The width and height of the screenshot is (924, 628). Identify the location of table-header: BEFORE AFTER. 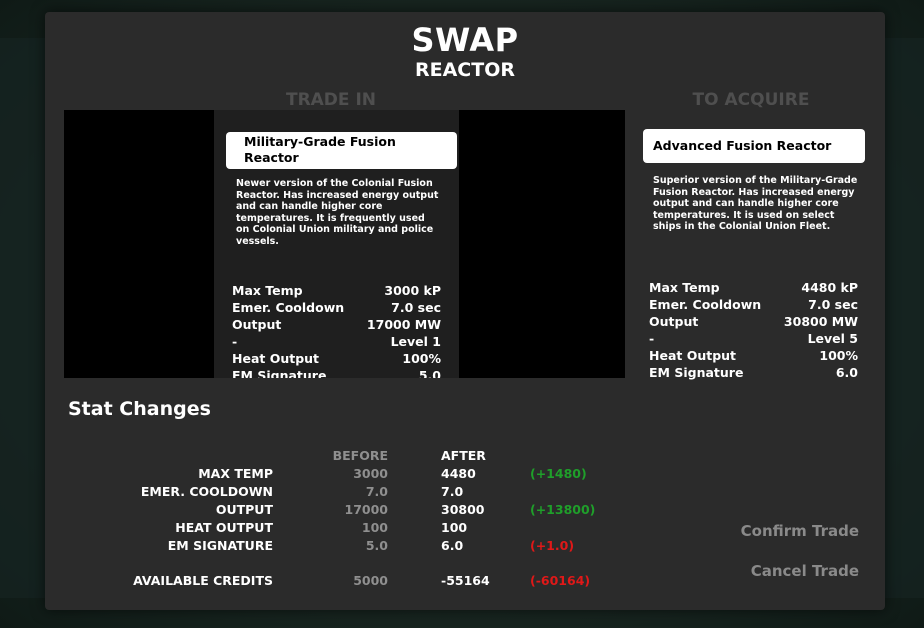
(465, 456).